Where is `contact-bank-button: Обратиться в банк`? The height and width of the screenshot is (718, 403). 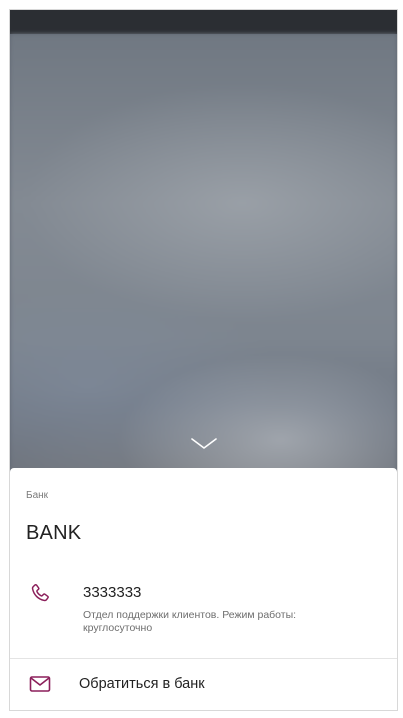
contact-bank-button: Обратиться в банк is located at coordinates (203, 684).